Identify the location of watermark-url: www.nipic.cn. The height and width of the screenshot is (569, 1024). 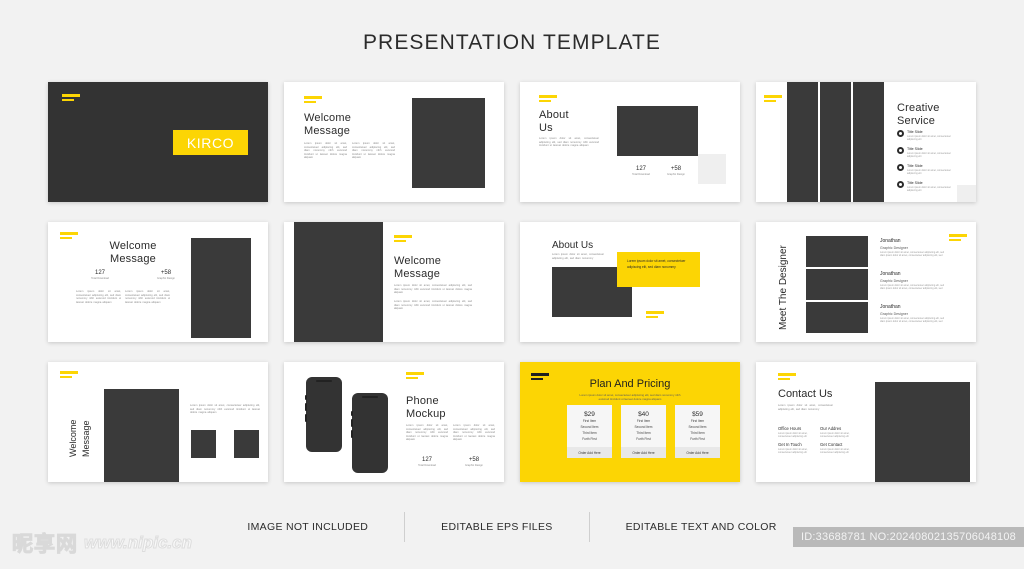
(138, 543).